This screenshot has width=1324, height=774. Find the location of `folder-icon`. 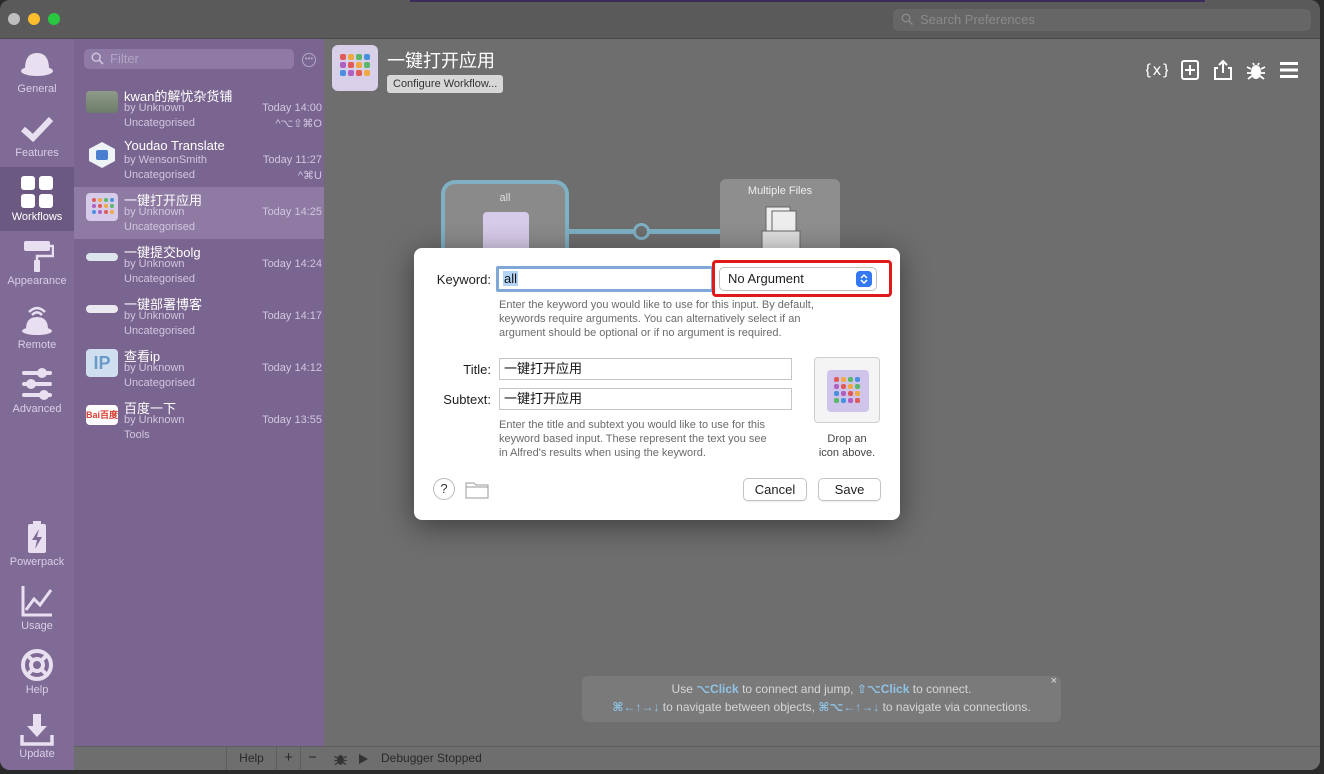

folder-icon is located at coordinates (477, 489).